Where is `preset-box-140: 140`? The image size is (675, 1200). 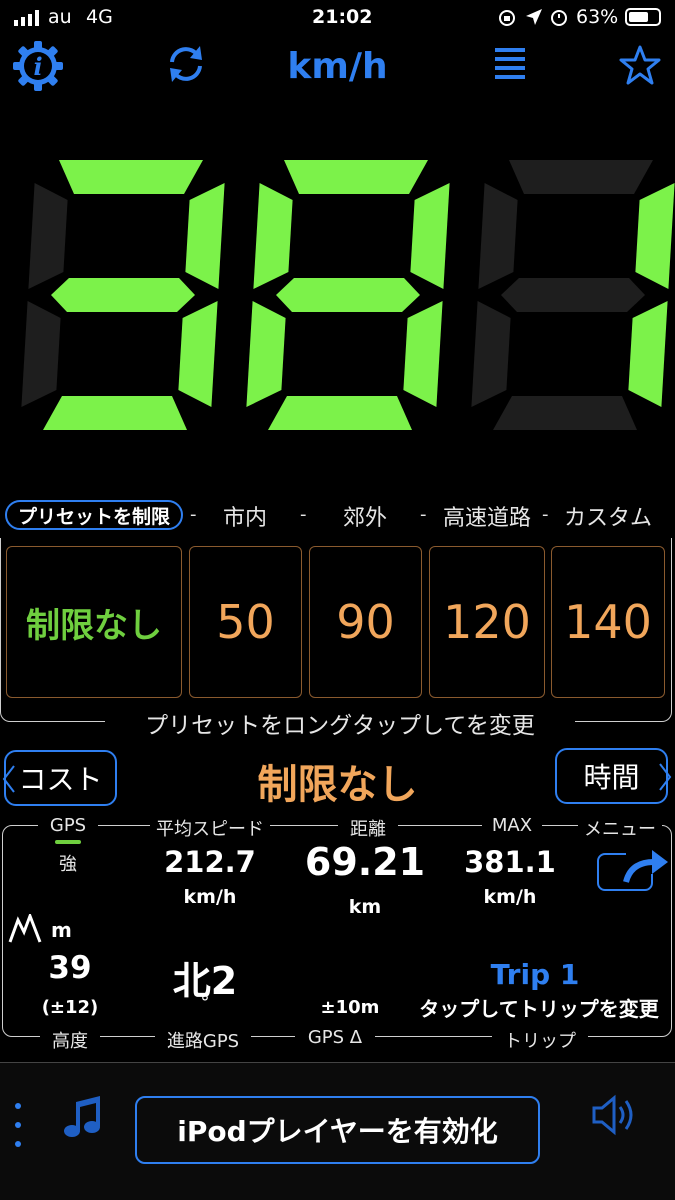
preset-box-140: 140 is located at coordinates (608, 622).